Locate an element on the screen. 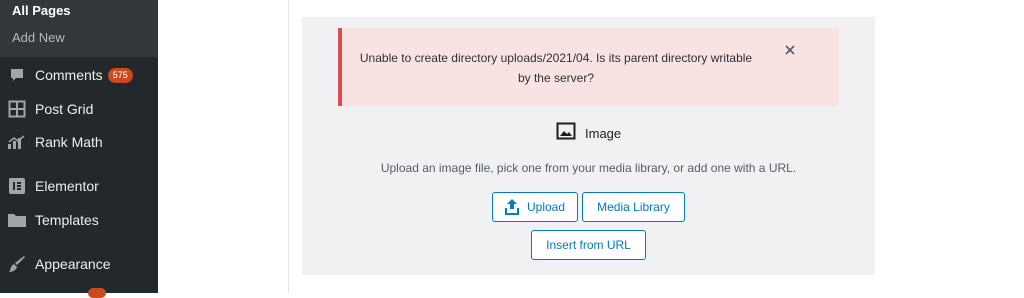 This screenshot has height=298, width=1024. submenu-all-pages: All Pages is located at coordinates (41, 10).